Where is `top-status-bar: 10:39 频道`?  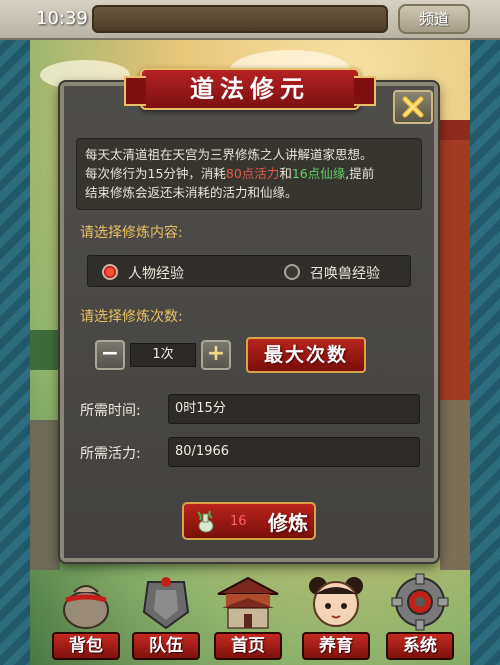
top-status-bar: 10:39 频道 is located at coordinates (250, 20).